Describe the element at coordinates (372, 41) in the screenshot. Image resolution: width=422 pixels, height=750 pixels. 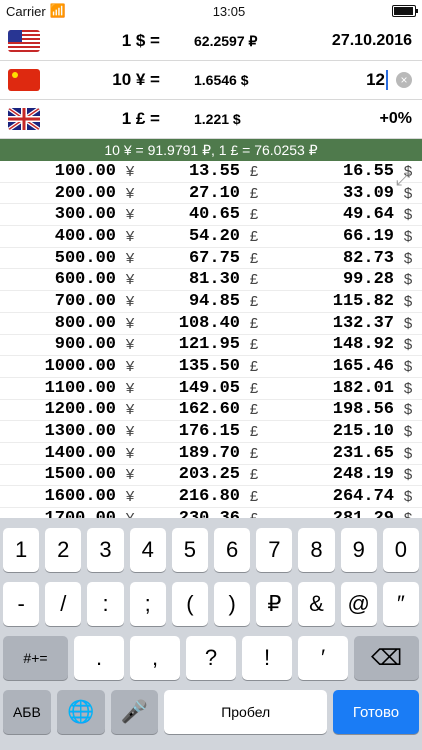
I see `date-value: 27.10.2016` at that location.